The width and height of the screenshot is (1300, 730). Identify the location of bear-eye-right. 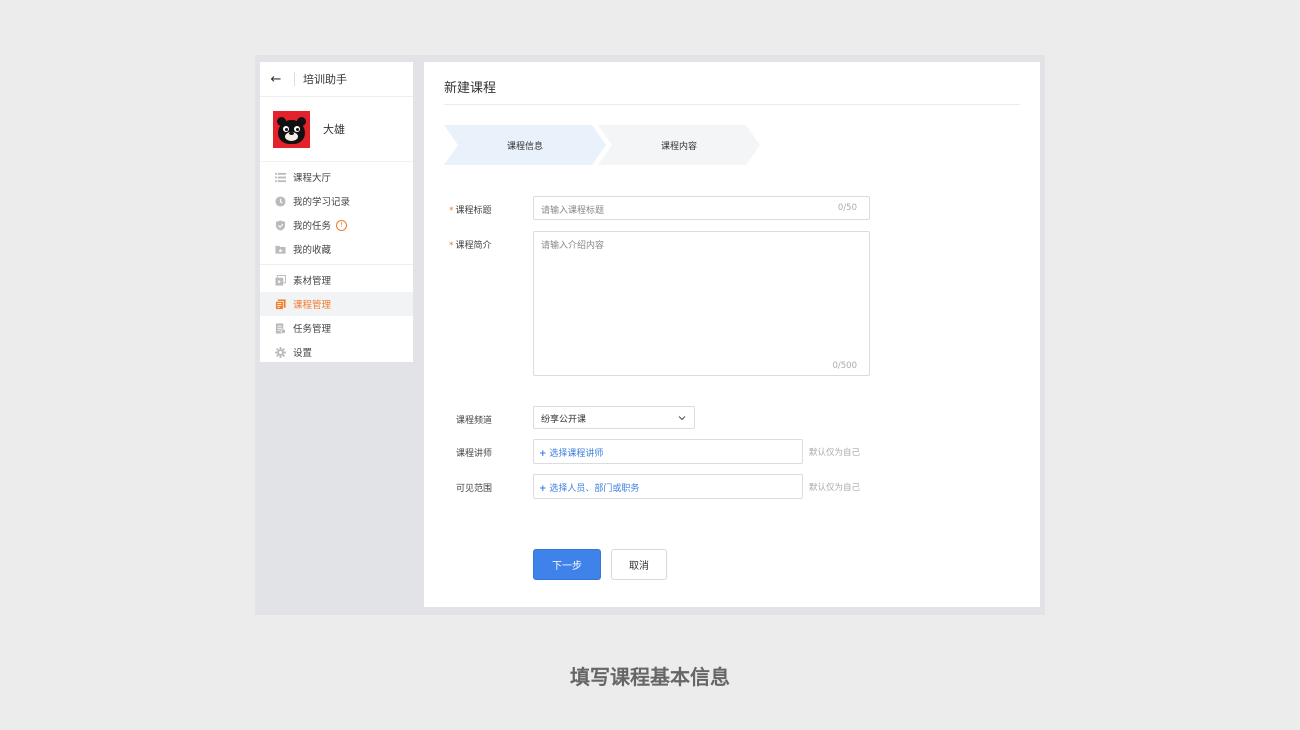
(297, 128).